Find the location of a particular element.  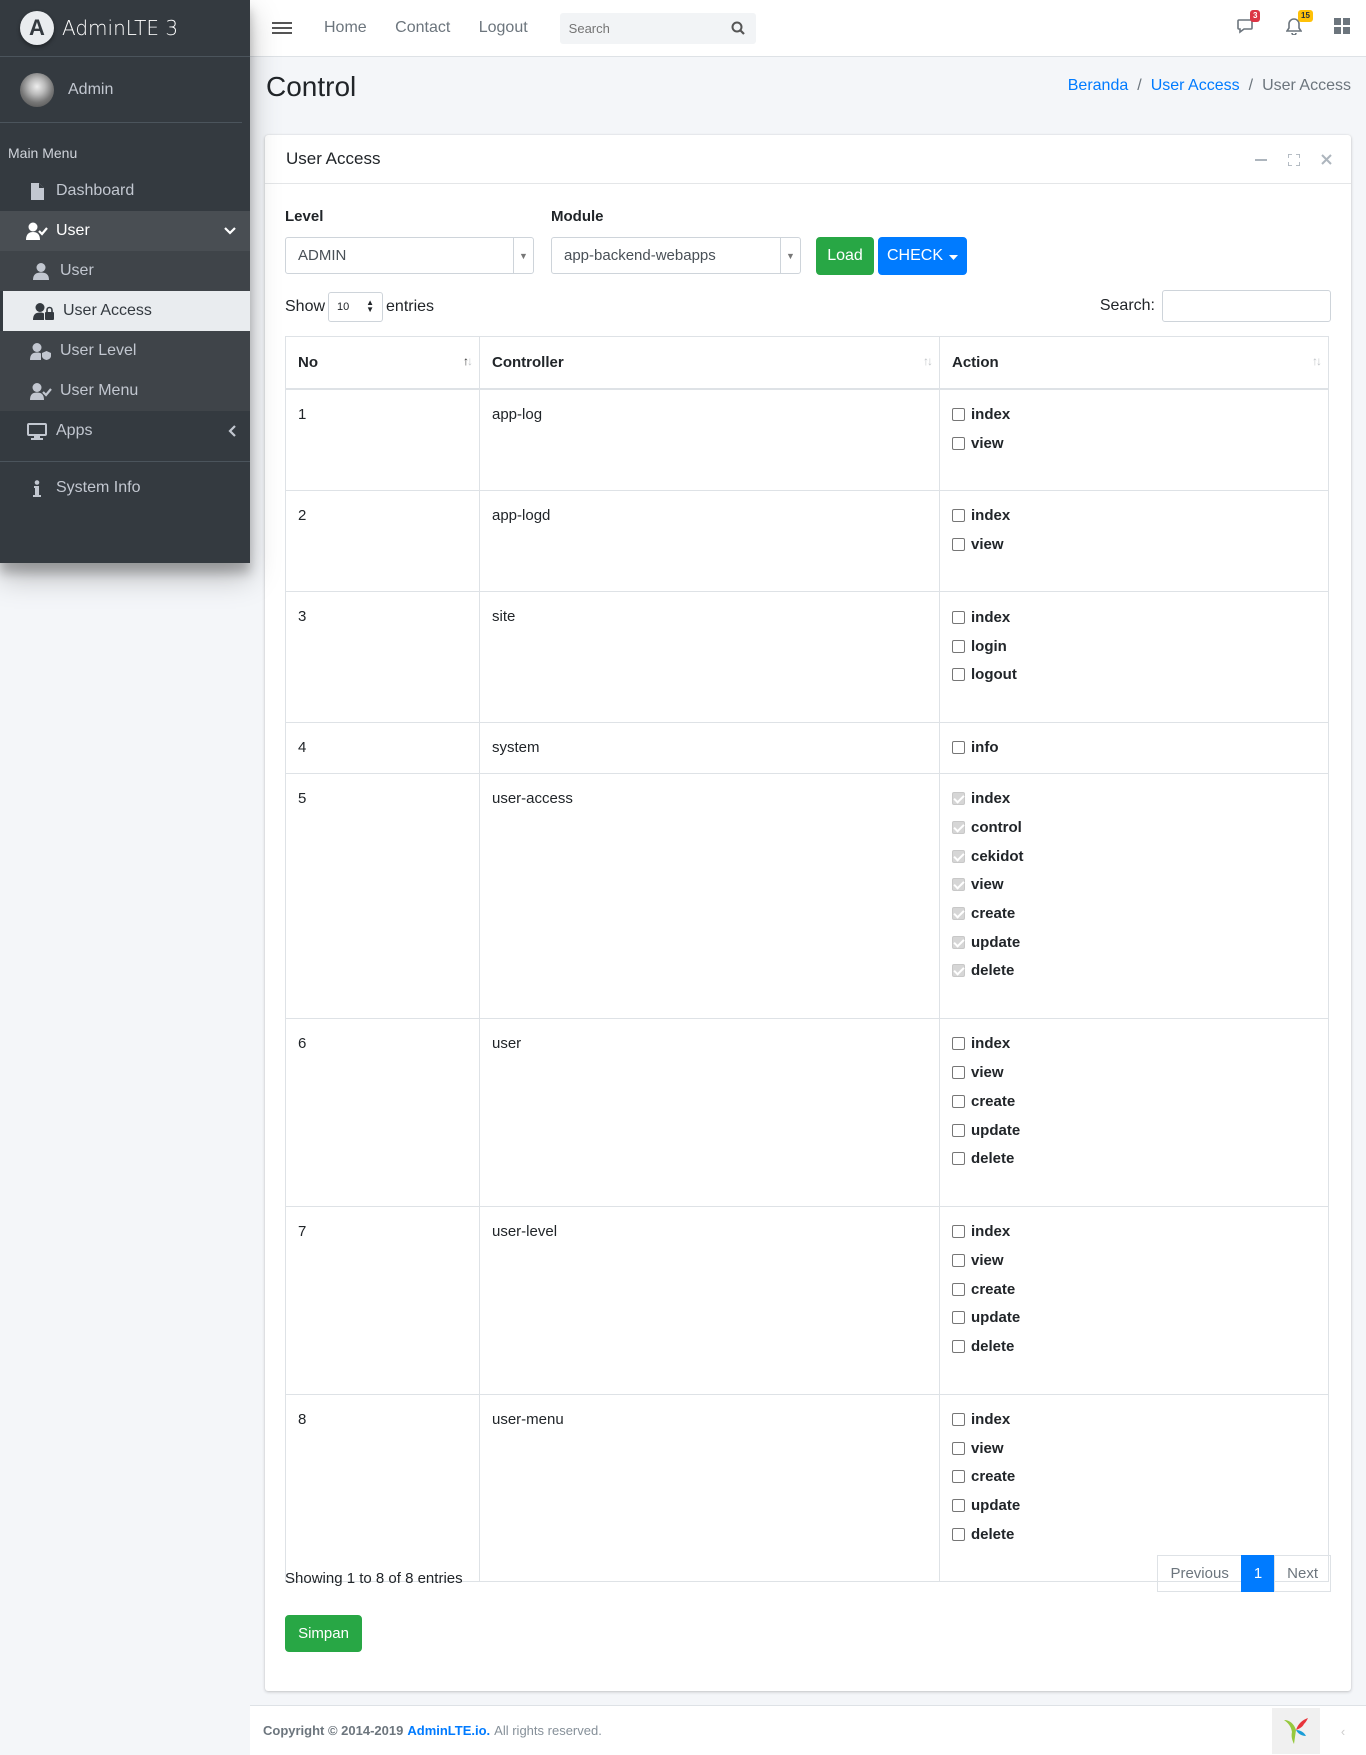

control-sidebar-toggle is located at coordinates (1342, 28).